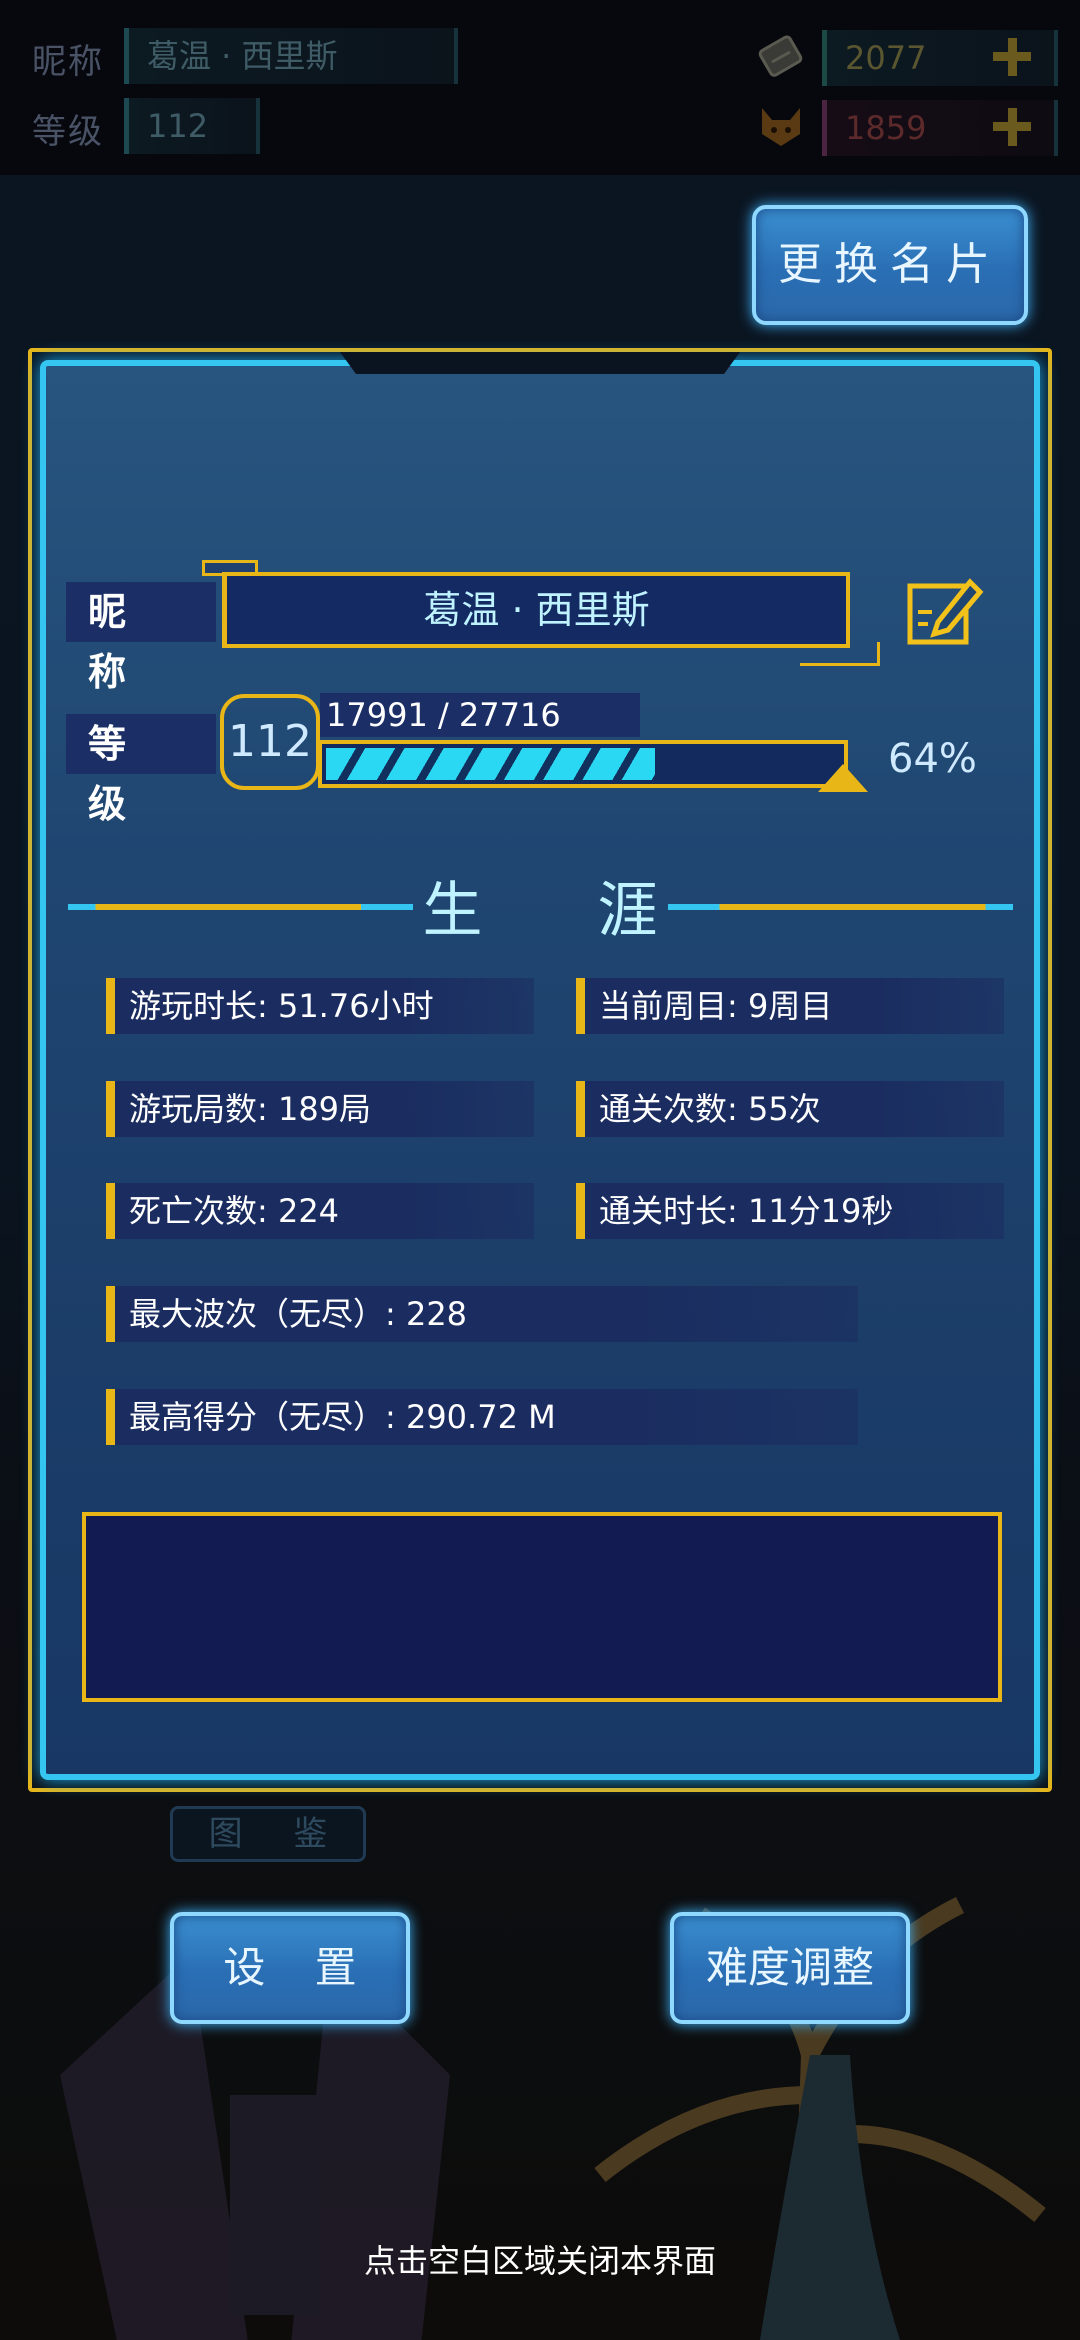 This screenshot has height=2340, width=1080. What do you see at coordinates (320, 1211) in the screenshot?
I see `stat-deaths: 死亡次数: 224` at bounding box center [320, 1211].